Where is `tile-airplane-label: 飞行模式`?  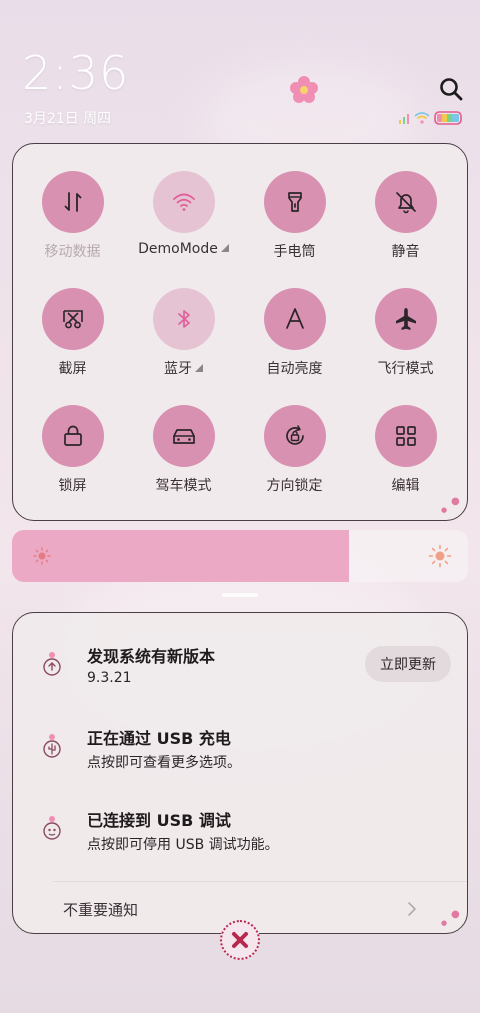 tile-airplane-label: 飞行模式 is located at coordinates (405, 369).